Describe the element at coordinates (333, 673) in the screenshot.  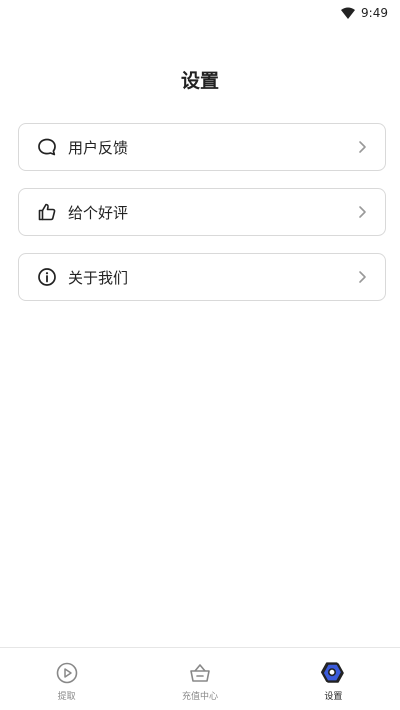
I see `settings-nut-icon` at that location.